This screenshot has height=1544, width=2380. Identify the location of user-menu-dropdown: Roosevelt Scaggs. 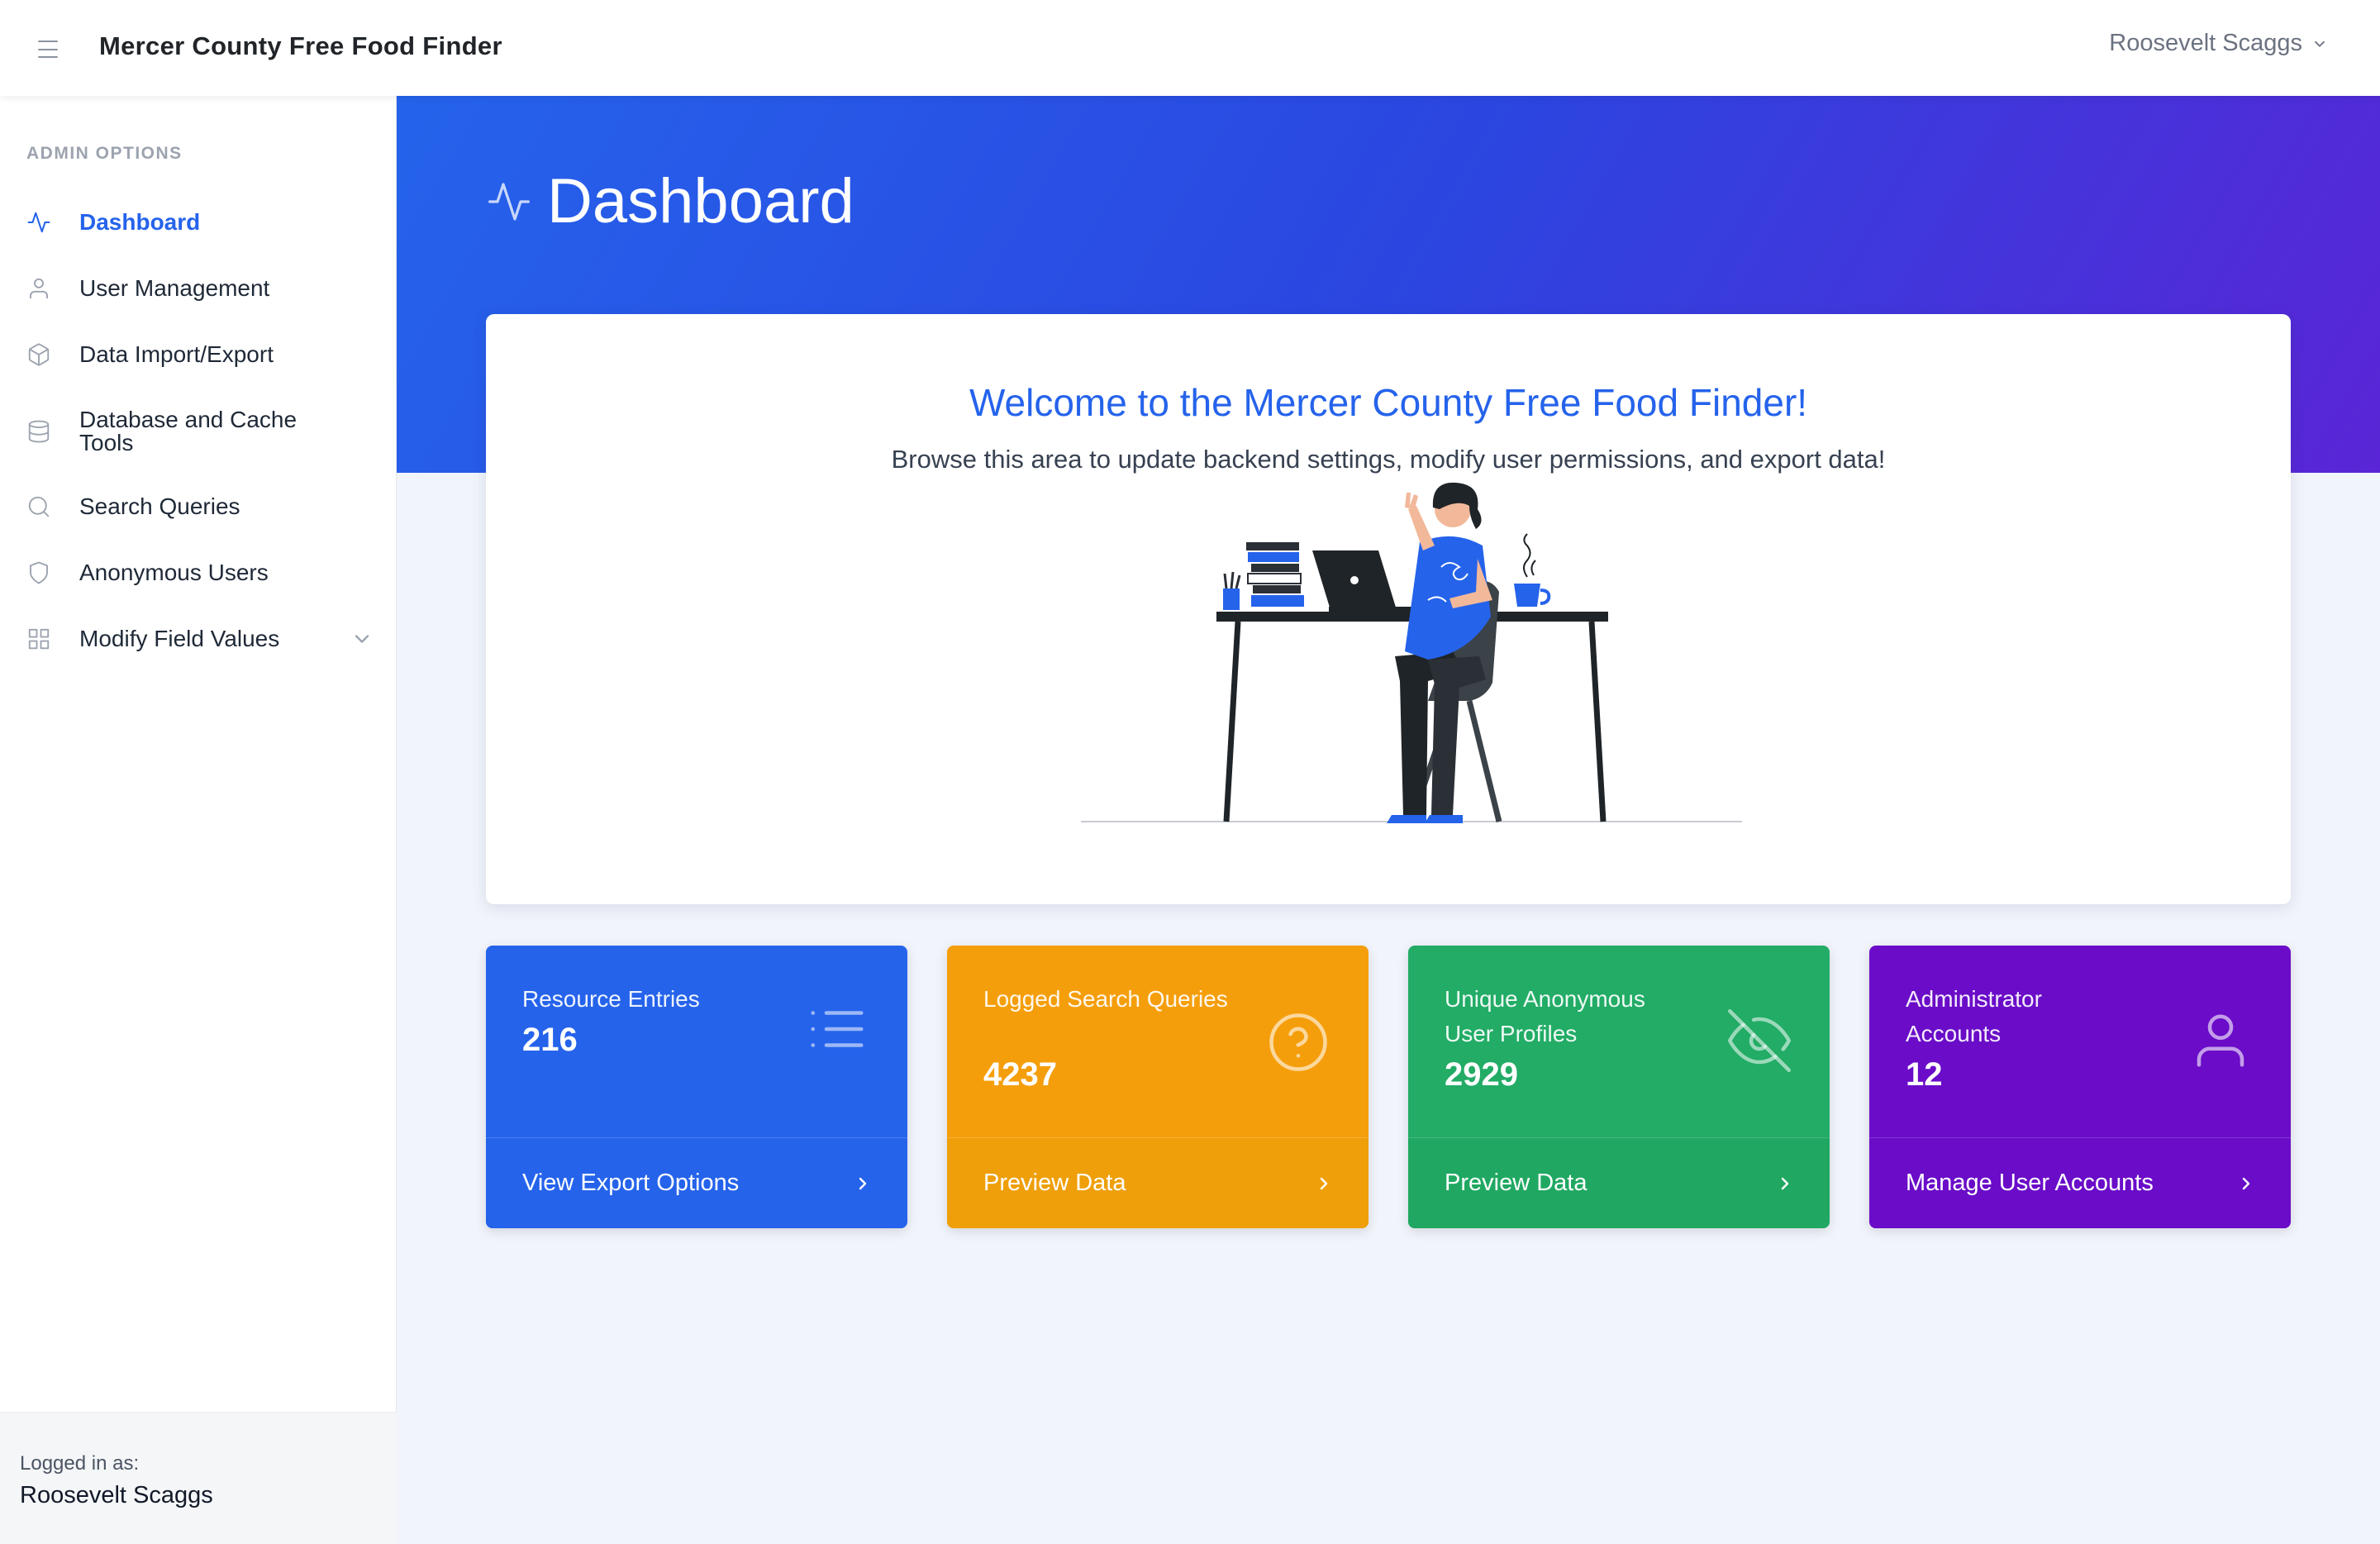
(2219, 44).